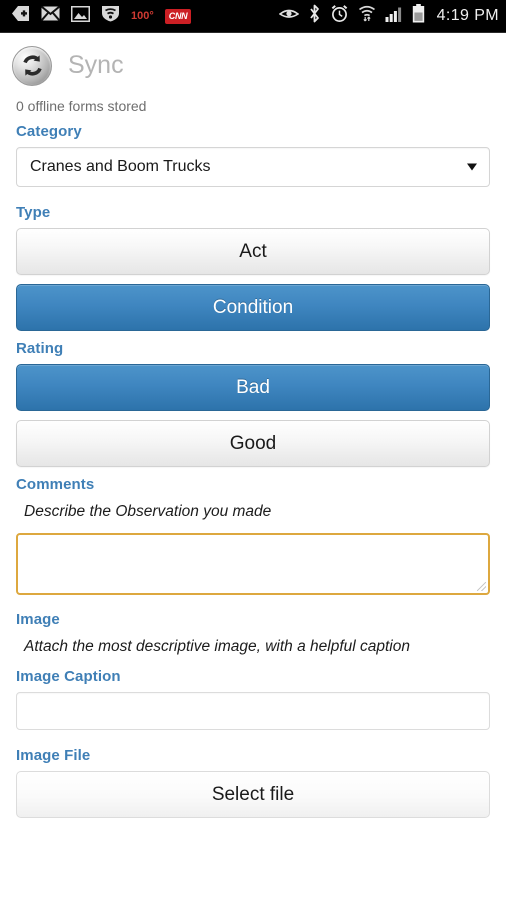  I want to click on type-option-condition: Condition, so click(253, 307).